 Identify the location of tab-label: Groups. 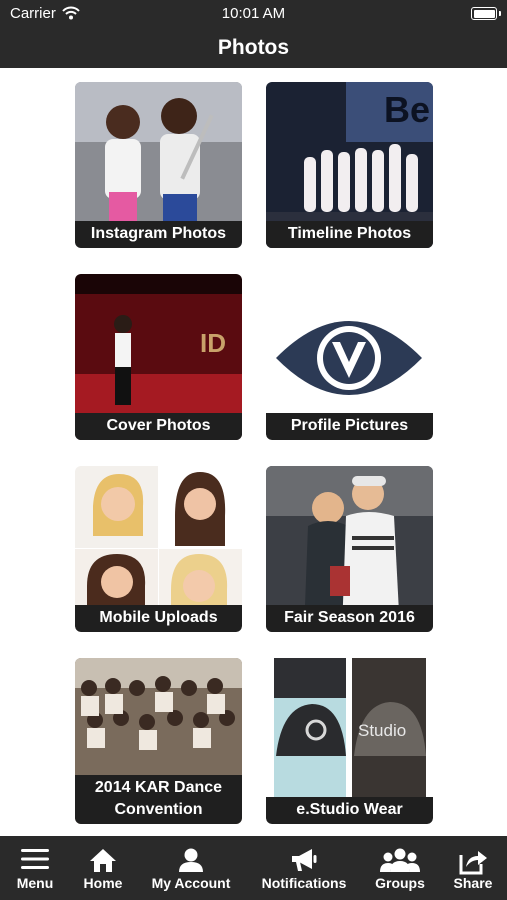
(400, 883).